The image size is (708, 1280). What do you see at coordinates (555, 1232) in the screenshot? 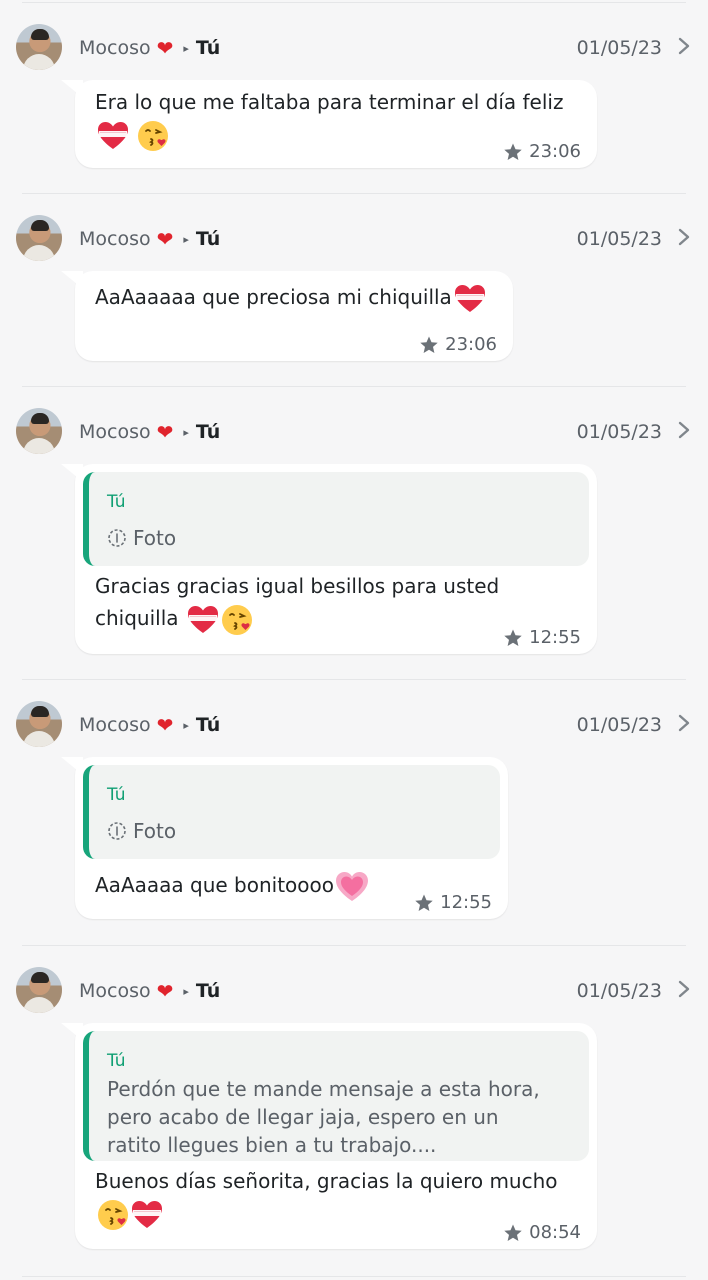
I see `message-time: 08:54` at bounding box center [555, 1232].